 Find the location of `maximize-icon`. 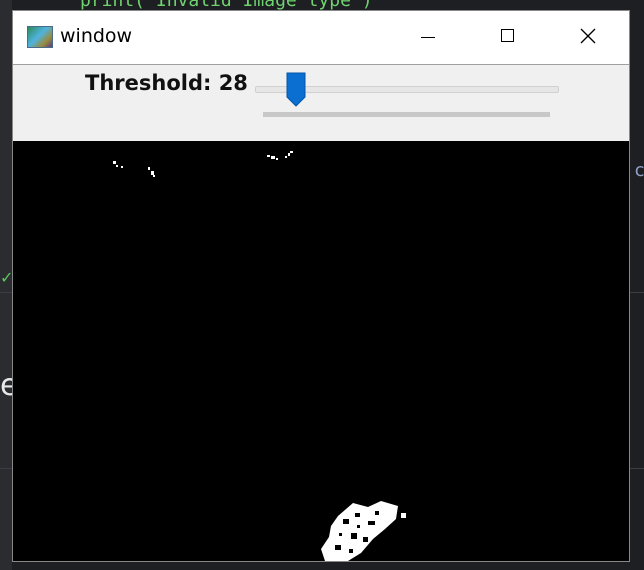

maximize-icon is located at coordinates (507, 35).